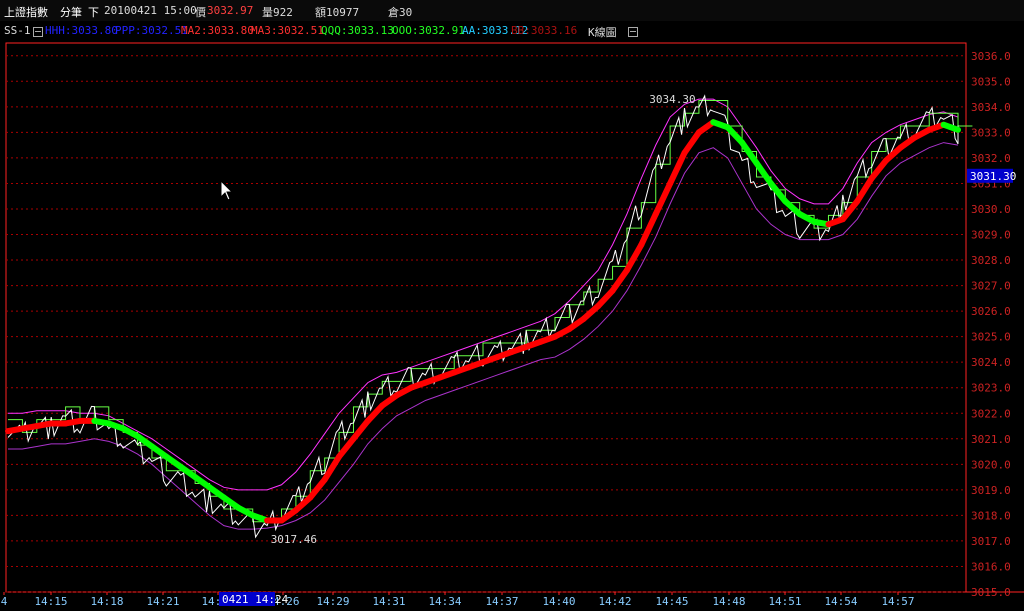  What do you see at coordinates (991, 413) in the screenshot?
I see `y-tick-label: 3022.0` at bounding box center [991, 413].